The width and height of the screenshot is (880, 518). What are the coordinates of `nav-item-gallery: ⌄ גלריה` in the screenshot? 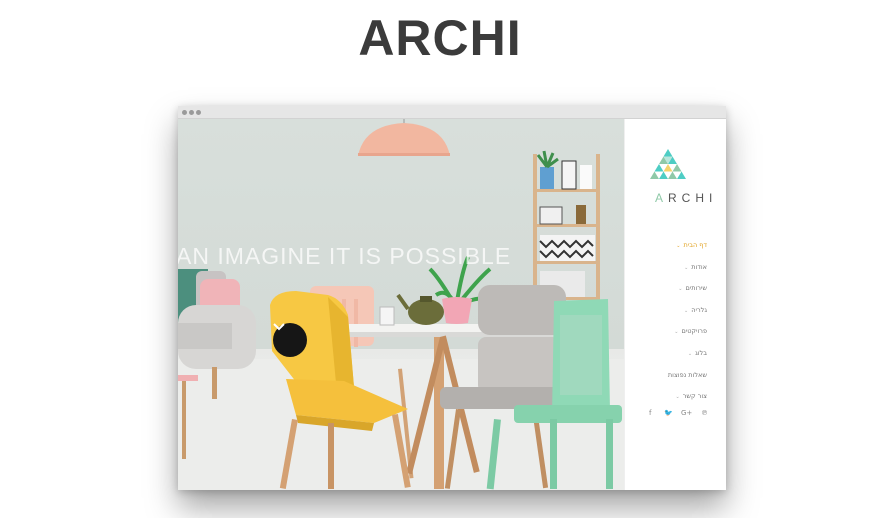 It's located at (675, 311).